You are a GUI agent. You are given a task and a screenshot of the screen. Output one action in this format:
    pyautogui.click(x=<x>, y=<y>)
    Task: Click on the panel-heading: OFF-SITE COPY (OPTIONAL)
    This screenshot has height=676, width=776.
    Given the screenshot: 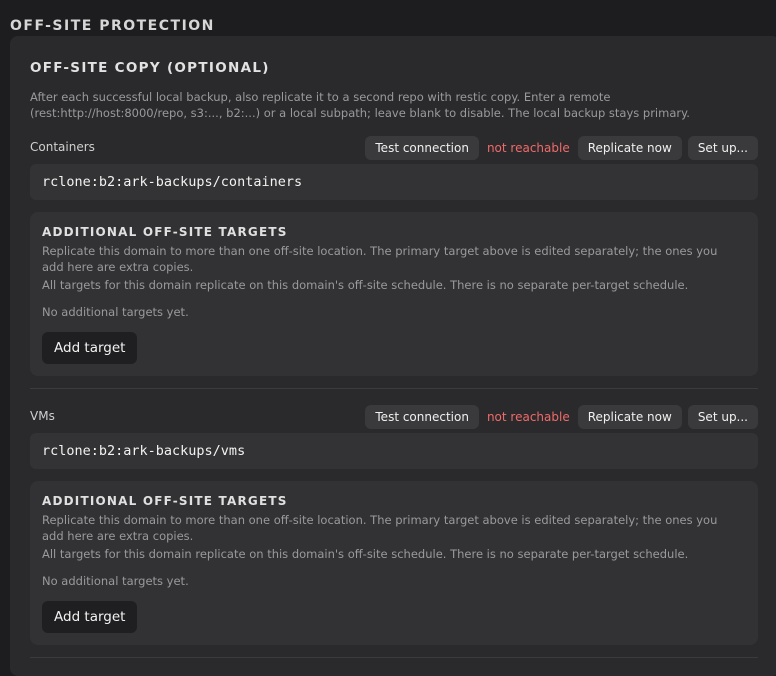 What is the action you would take?
    pyautogui.click(x=150, y=68)
    